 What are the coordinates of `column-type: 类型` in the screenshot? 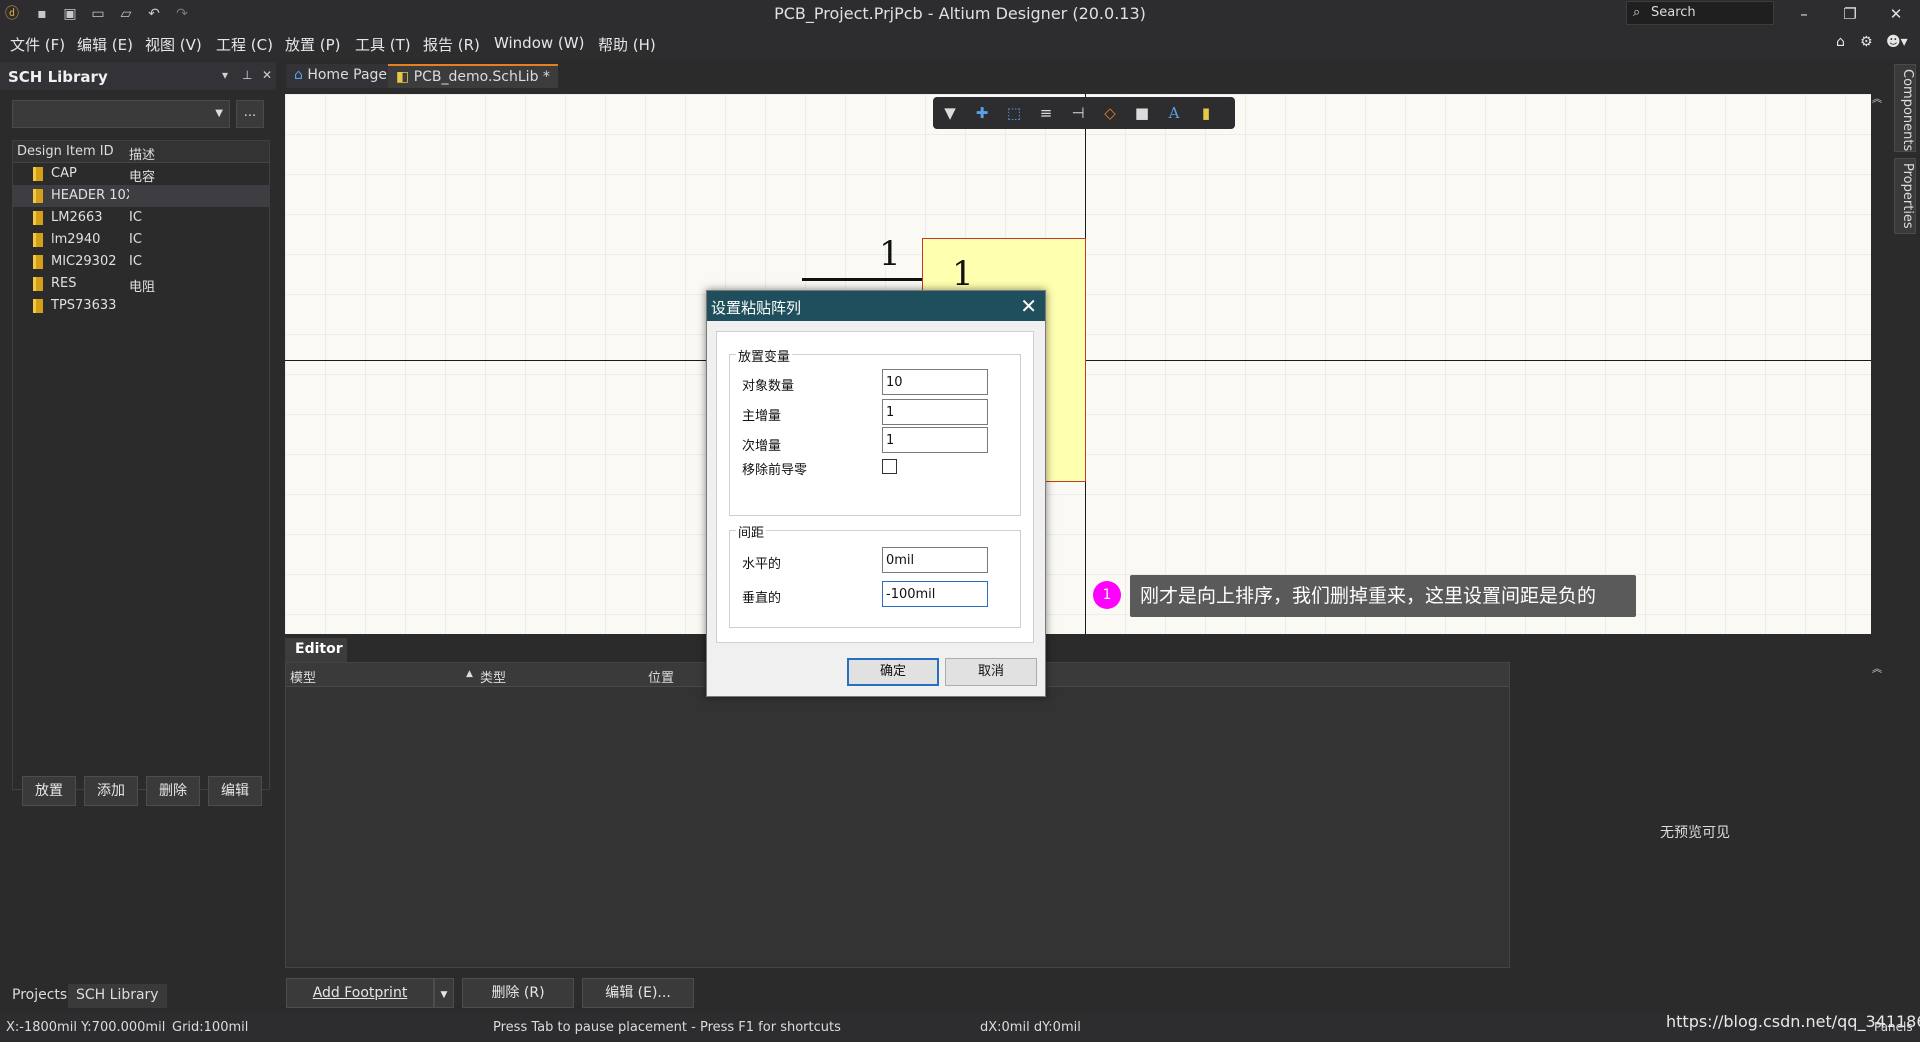 It's located at (493, 676).